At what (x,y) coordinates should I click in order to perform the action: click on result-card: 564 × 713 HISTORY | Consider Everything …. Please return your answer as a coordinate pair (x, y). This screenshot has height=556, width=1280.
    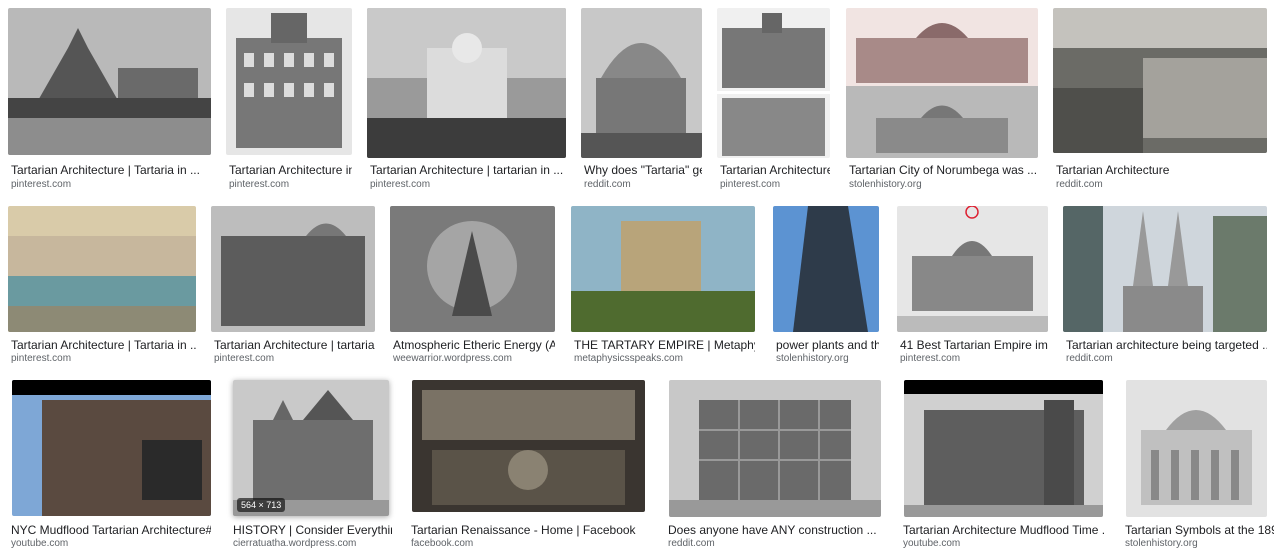
    Looking at the image, I should click on (311, 465).